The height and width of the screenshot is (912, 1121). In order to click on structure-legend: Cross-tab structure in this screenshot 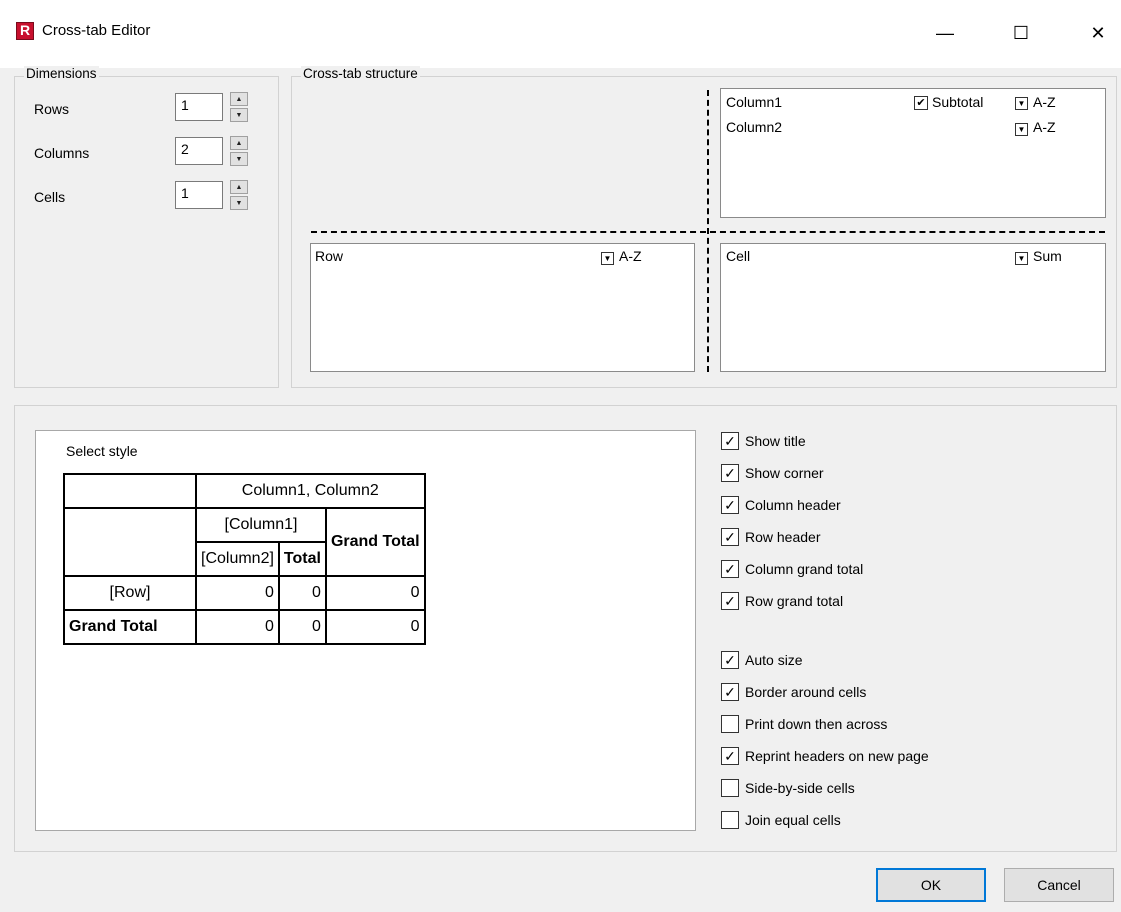, I will do `click(360, 73)`.